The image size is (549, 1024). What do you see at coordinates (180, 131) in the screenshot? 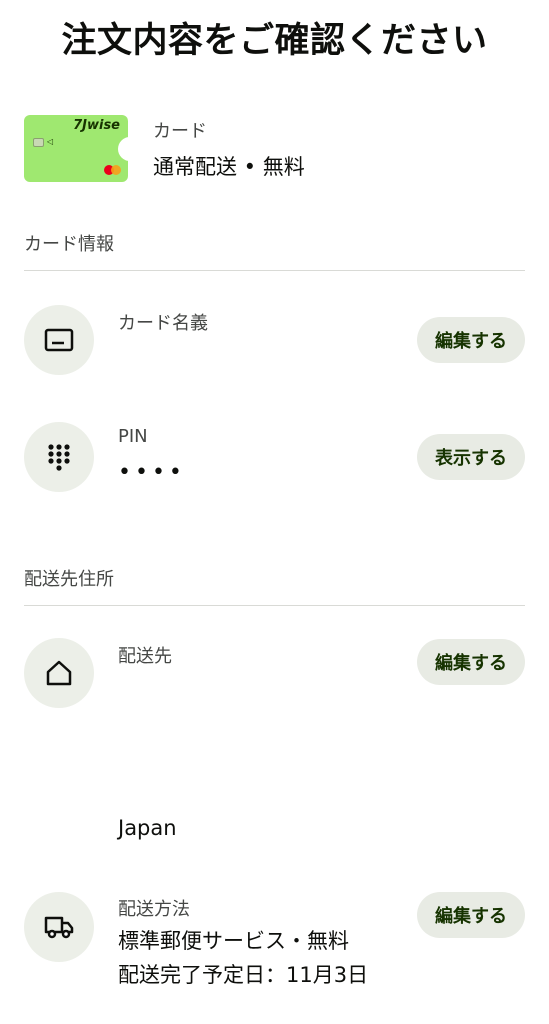
I see `card-kind-label: カード` at bounding box center [180, 131].